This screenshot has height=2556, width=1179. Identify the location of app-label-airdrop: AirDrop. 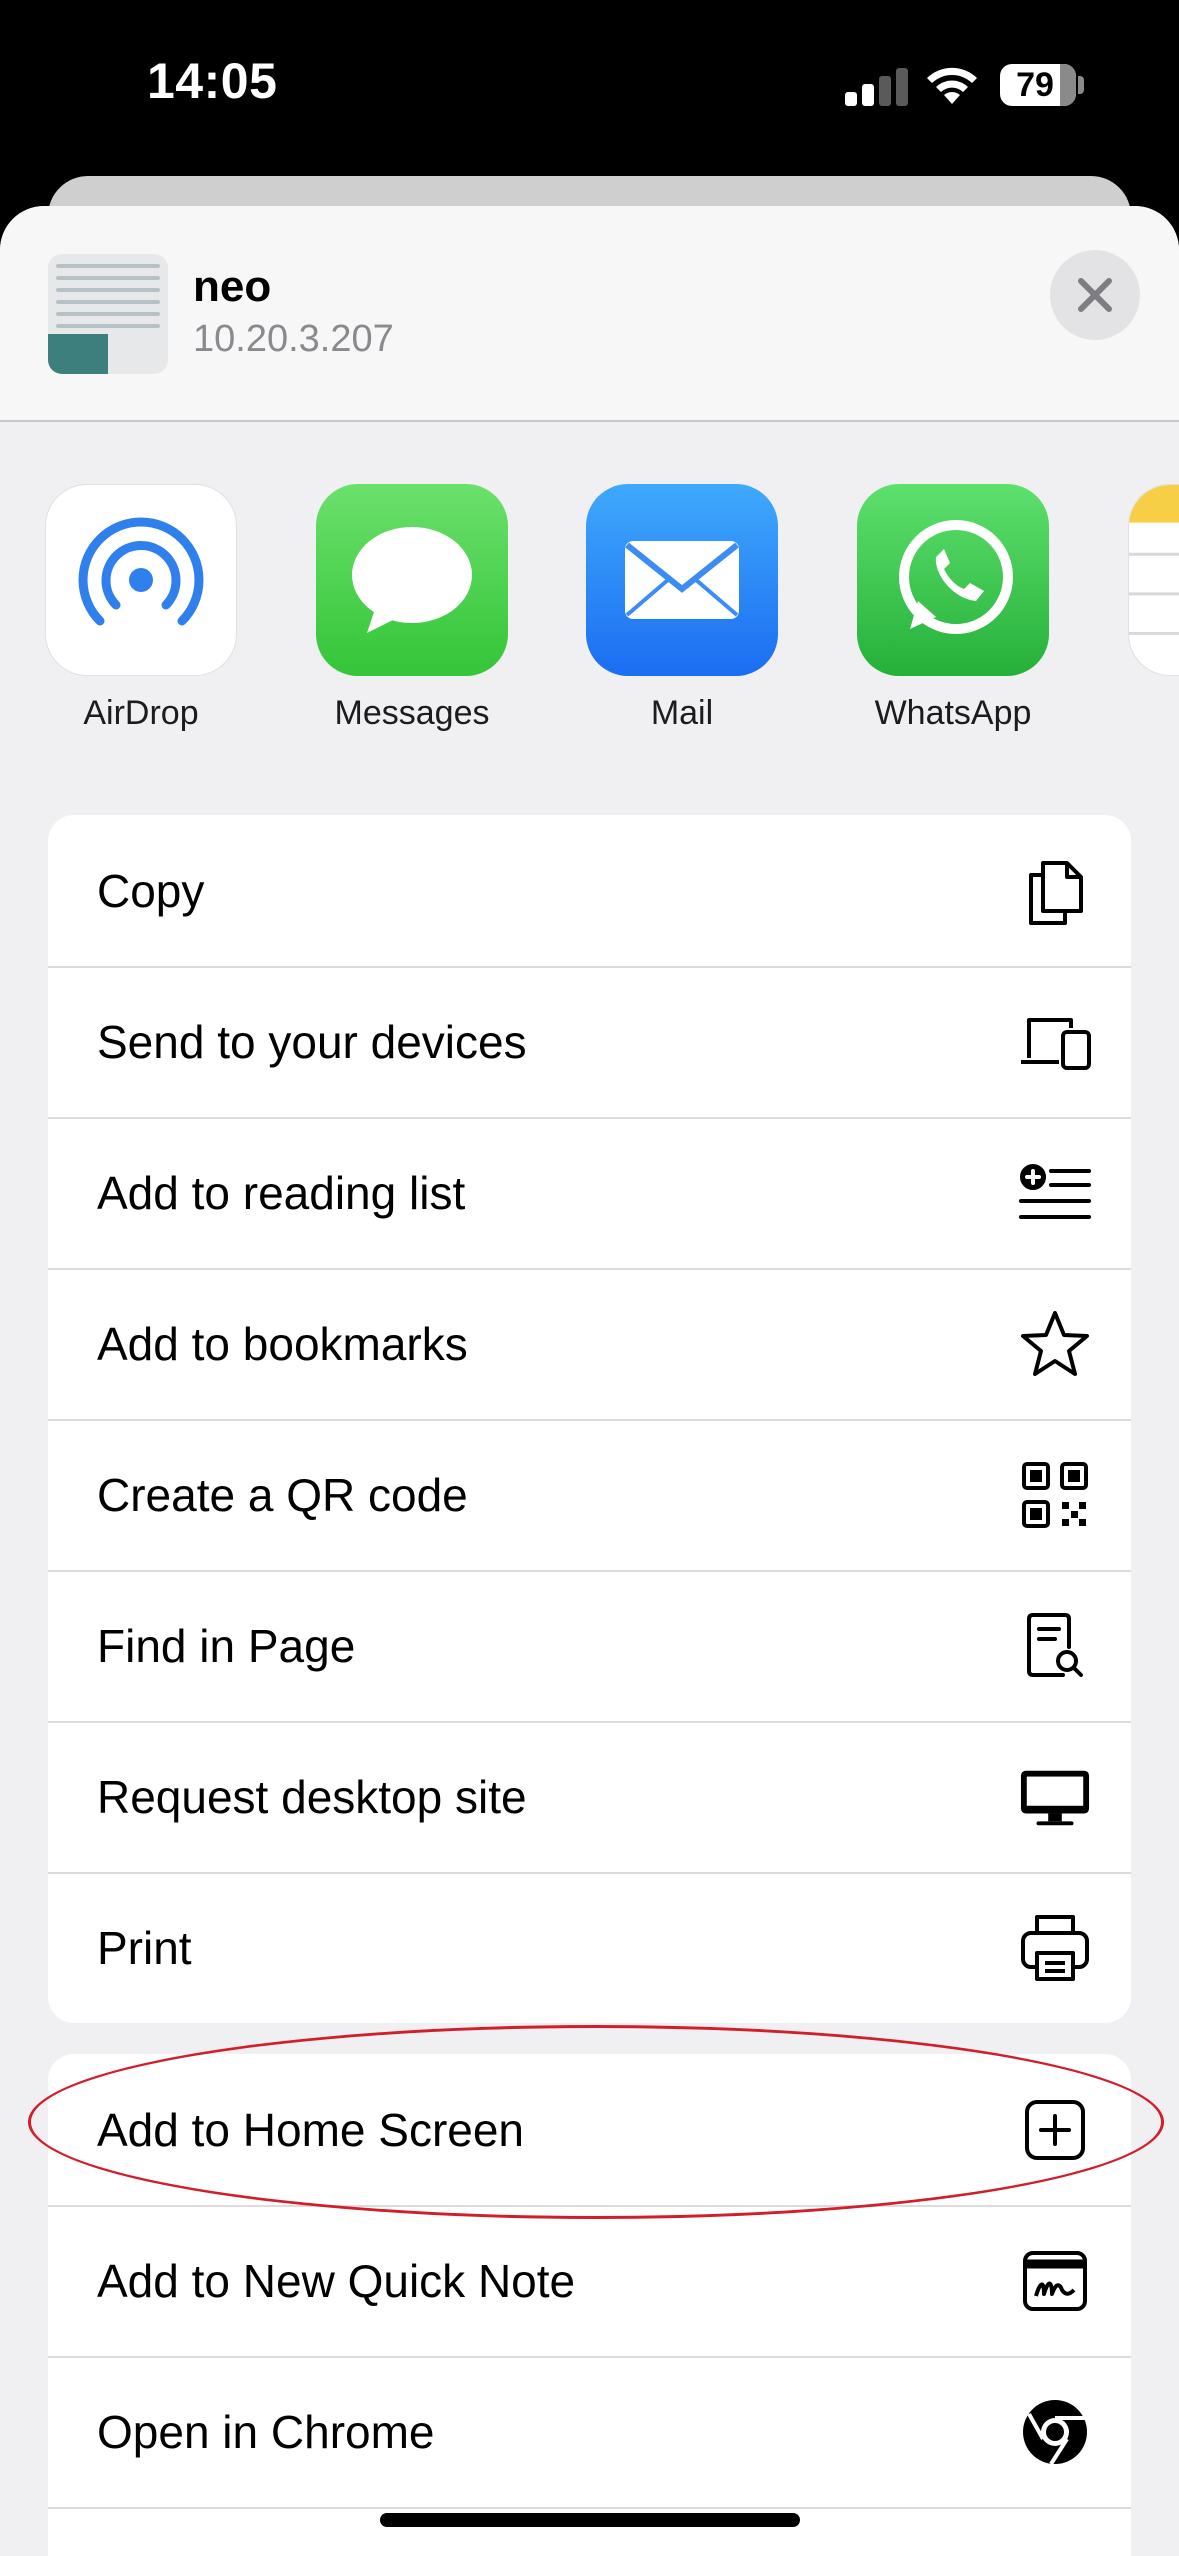
(141, 713).